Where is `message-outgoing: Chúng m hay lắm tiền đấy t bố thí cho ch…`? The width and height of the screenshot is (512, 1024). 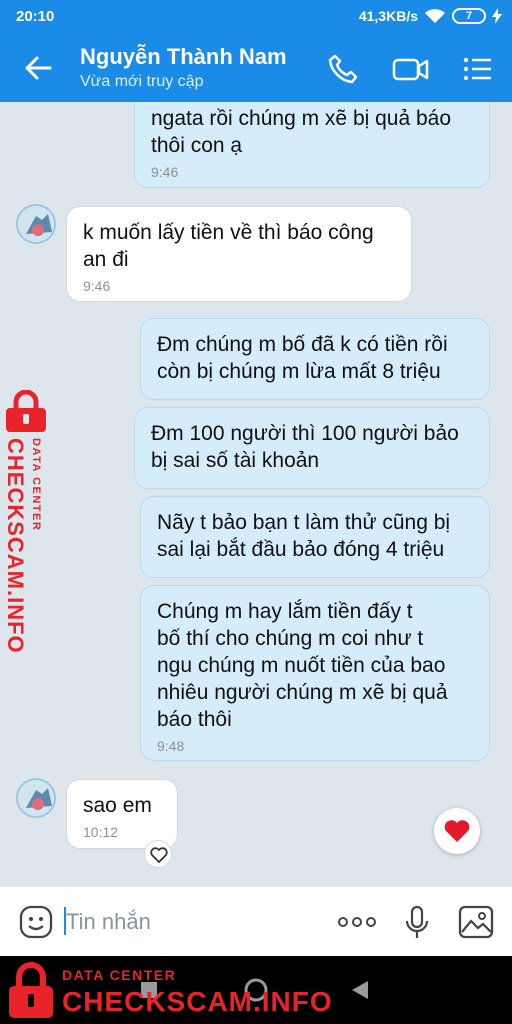
message-outgoing: Chúng m hay lắm tiền đấy t bố thí cho ch… is located at coordinates (315, 673).